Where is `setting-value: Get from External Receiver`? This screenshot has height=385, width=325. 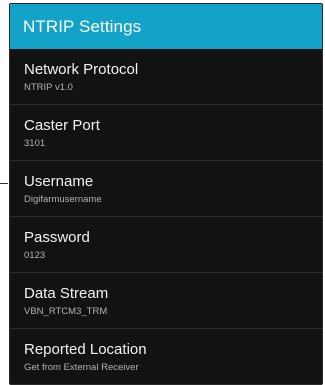 setting-value: Get from External Receiver is located at coordinates (81, 367).